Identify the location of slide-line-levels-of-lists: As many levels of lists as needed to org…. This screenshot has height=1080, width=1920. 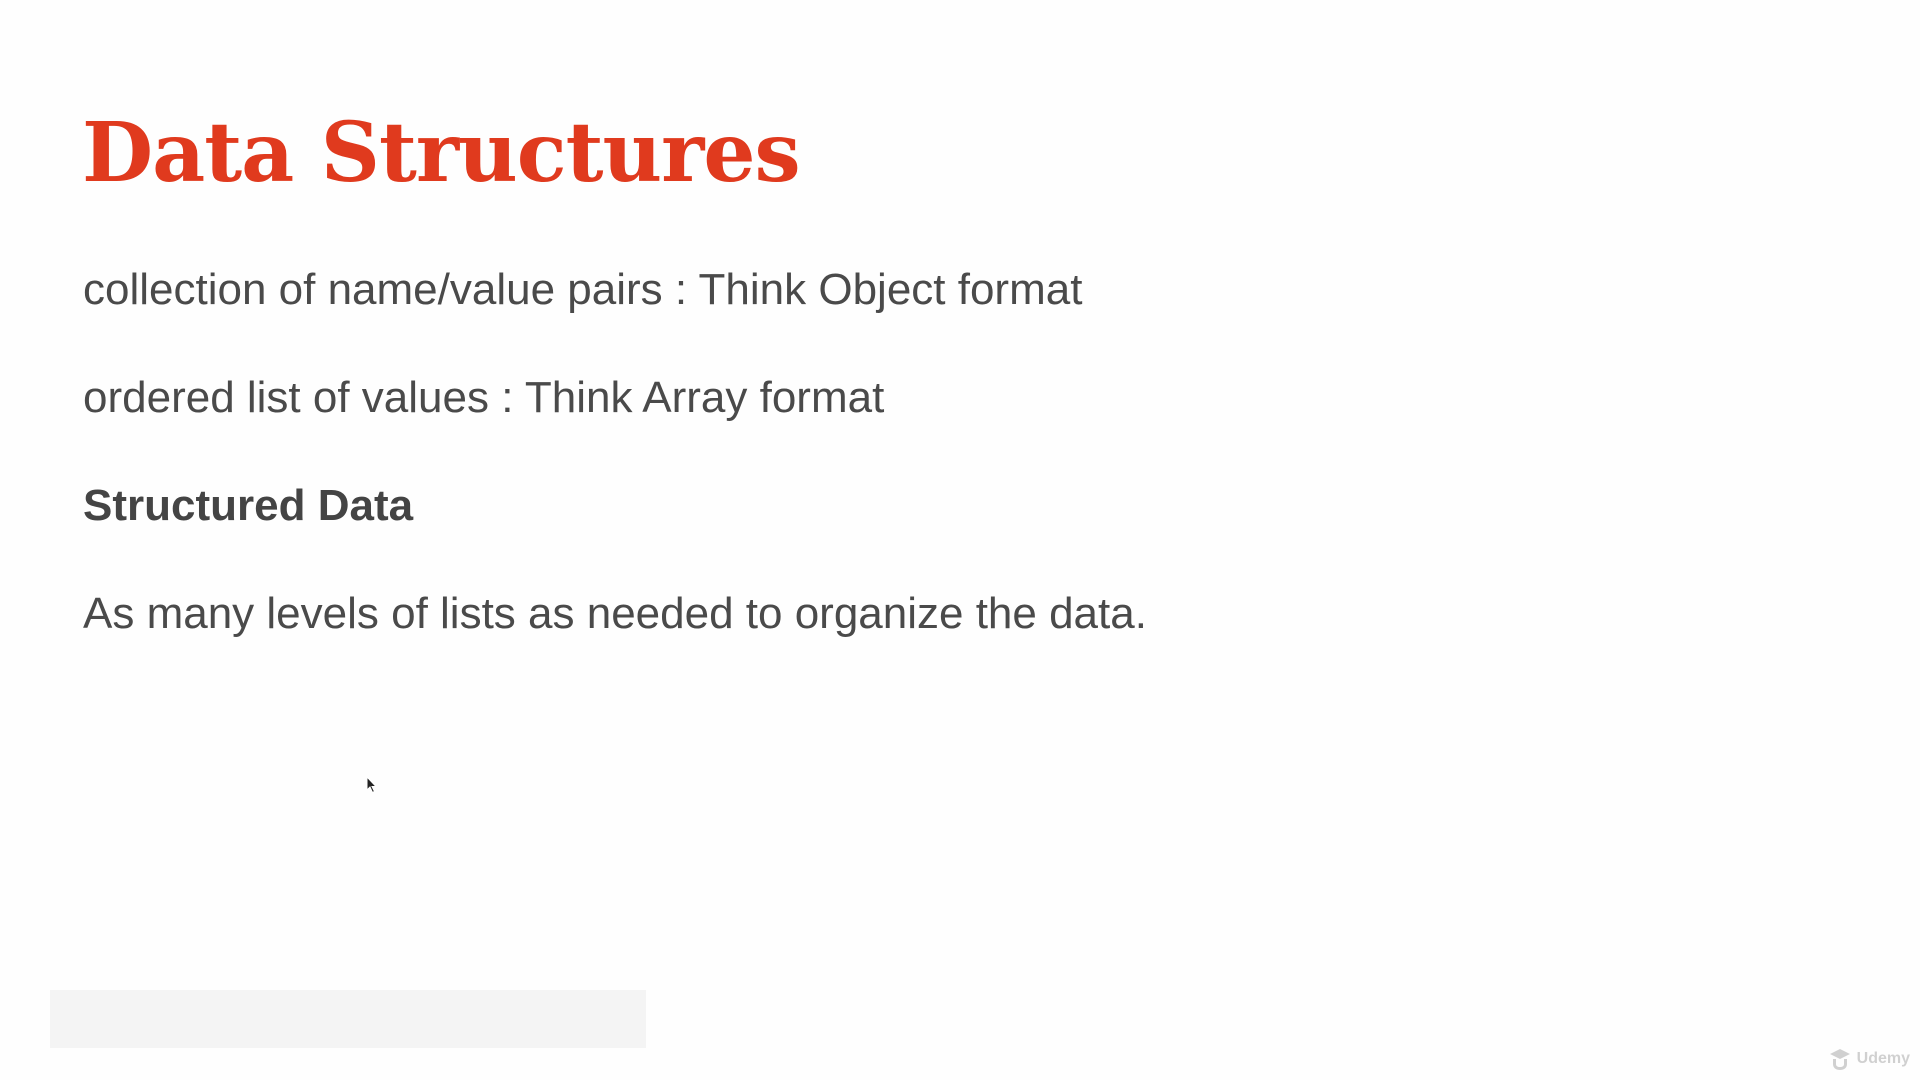
(615, 613).